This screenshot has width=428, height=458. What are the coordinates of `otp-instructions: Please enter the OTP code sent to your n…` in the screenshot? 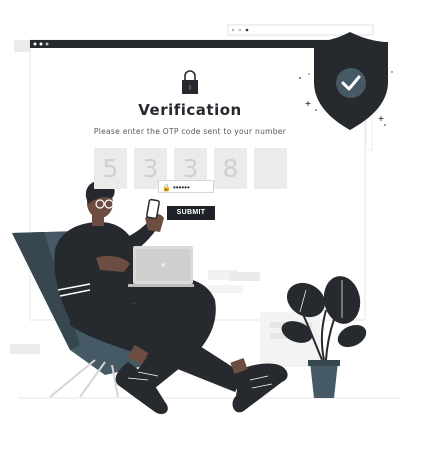 It's located at (190, 131).